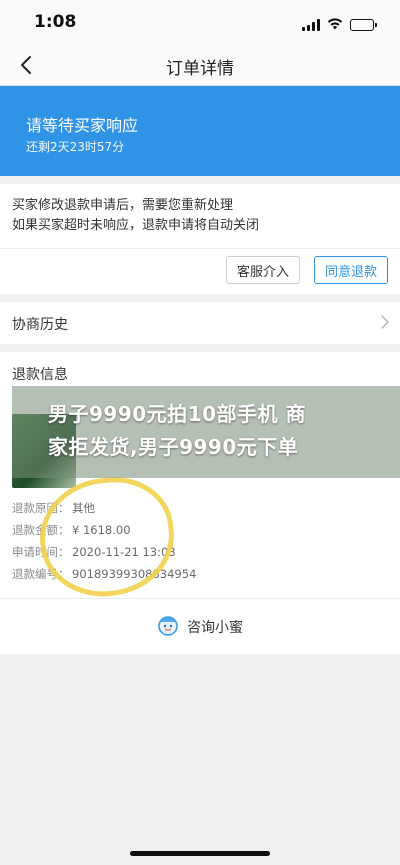 Image resolution: width=400 pixels, height=865 pixels. What do you see at coordinates (40, 375) in the screenshot?
I see `refund-info-header: 退款信息` at bounding box center [40, 375].